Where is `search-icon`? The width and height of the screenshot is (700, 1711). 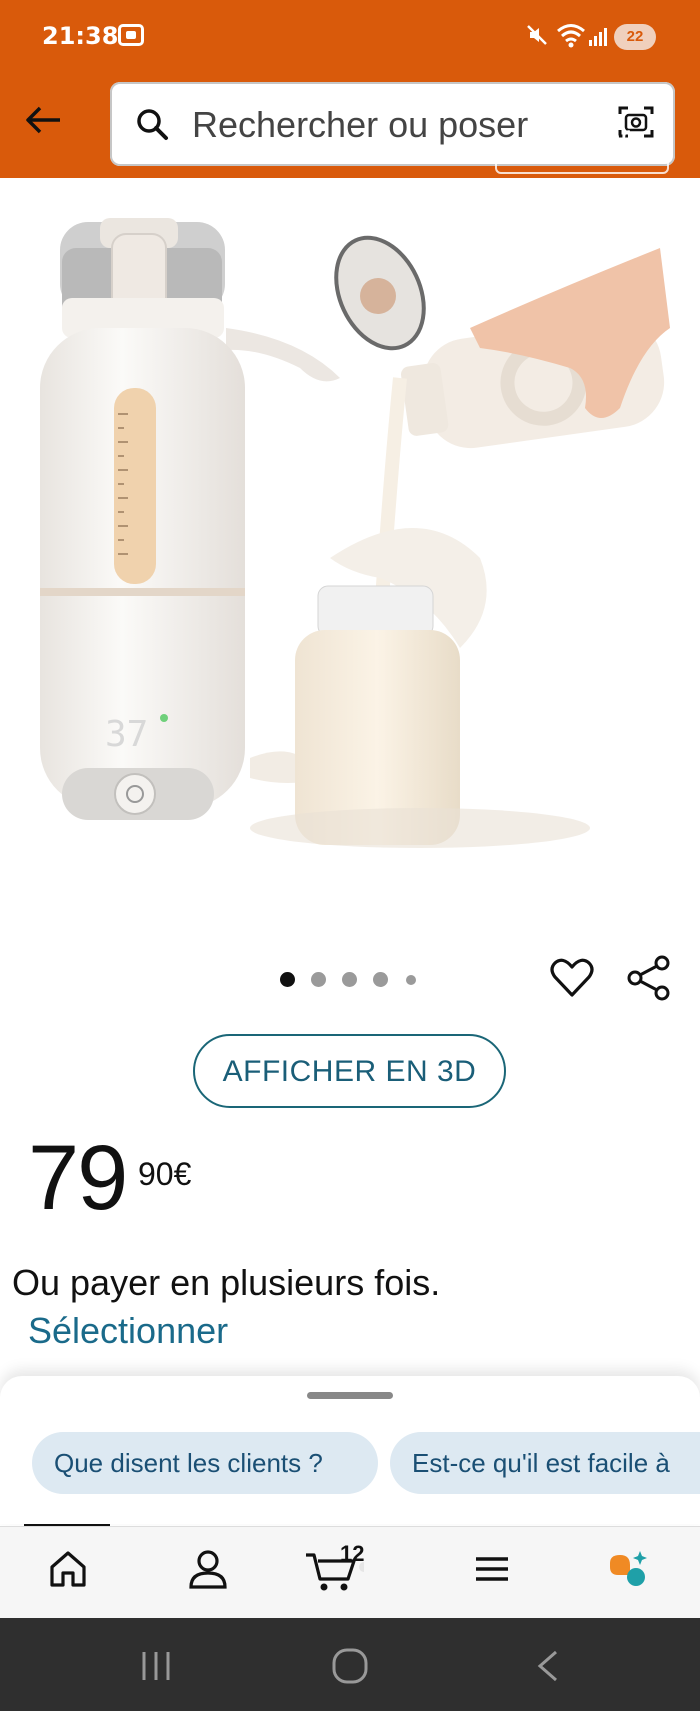
search-icon is located at coordinates (152, 124).